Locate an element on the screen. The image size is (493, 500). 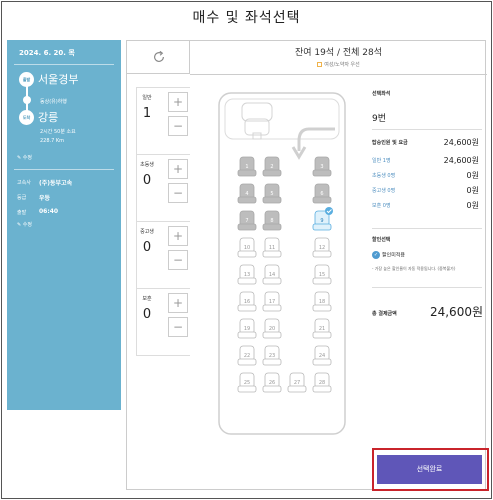
seat-number: 11 is located at coordinates (272, 248).